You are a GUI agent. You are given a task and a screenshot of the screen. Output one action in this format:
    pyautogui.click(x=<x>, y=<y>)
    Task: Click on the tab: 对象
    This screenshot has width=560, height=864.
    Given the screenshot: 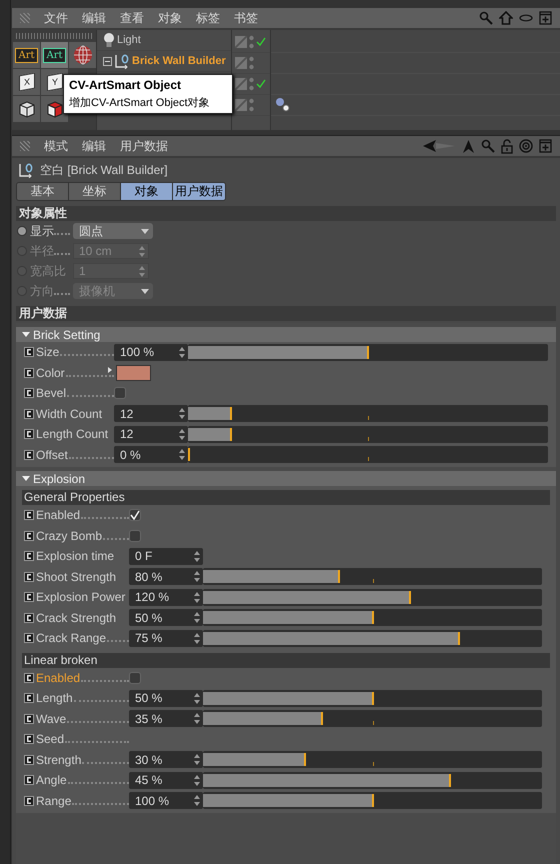 What is the action you would take?
    pyautogui.click(x=147, y=191)
    